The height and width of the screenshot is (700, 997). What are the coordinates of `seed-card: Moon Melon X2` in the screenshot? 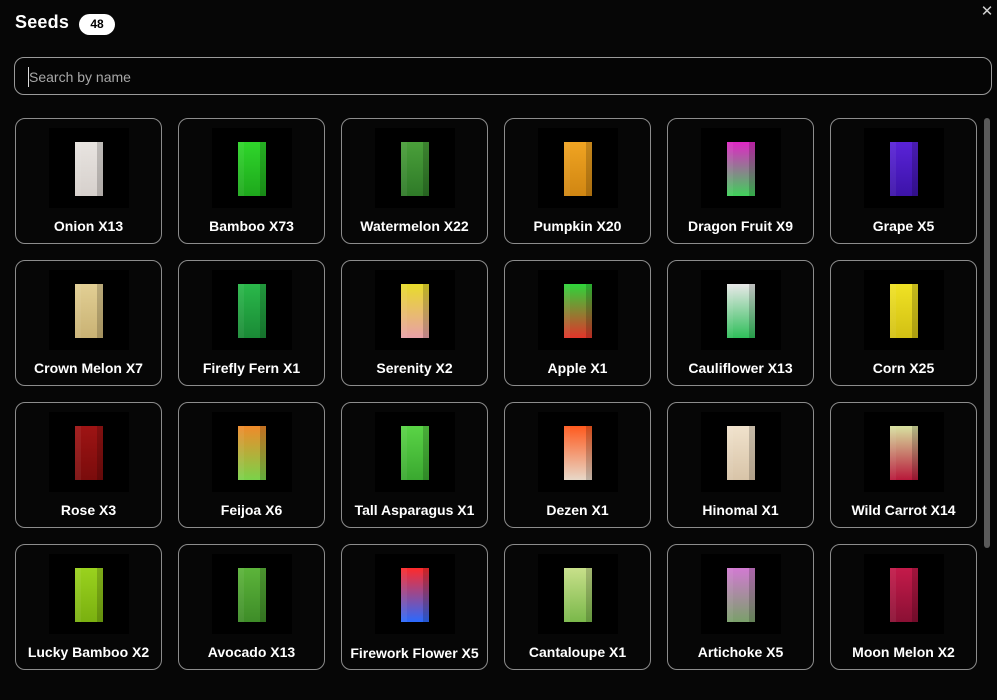 It's located at (903, 607).